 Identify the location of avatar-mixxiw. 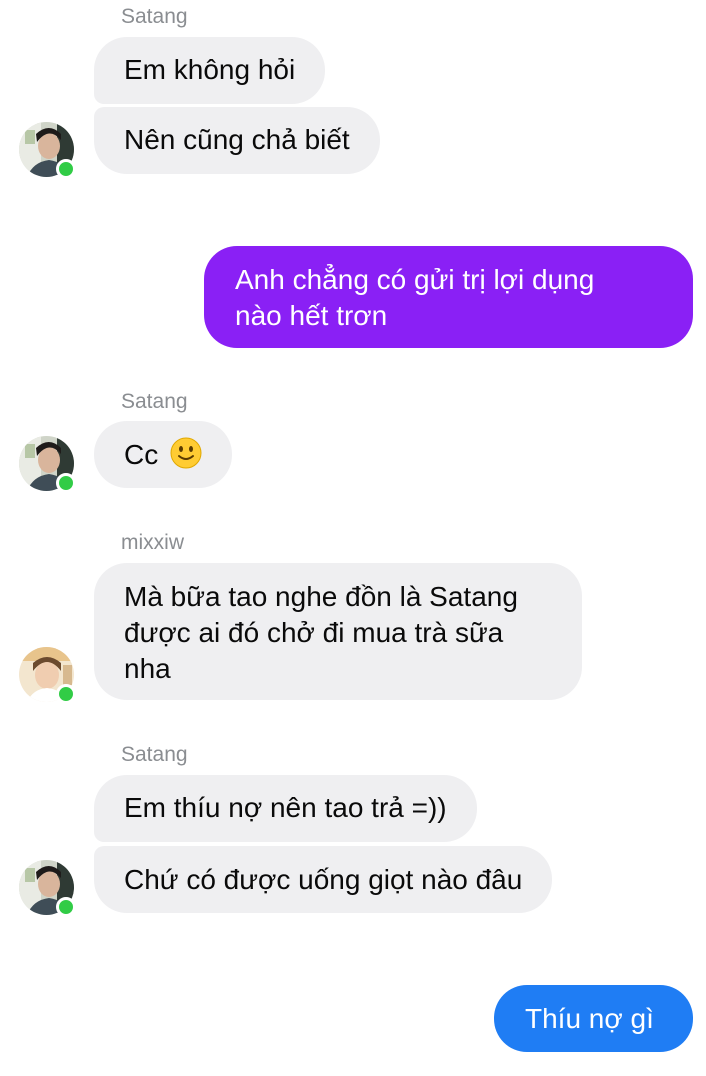
(47, 675).